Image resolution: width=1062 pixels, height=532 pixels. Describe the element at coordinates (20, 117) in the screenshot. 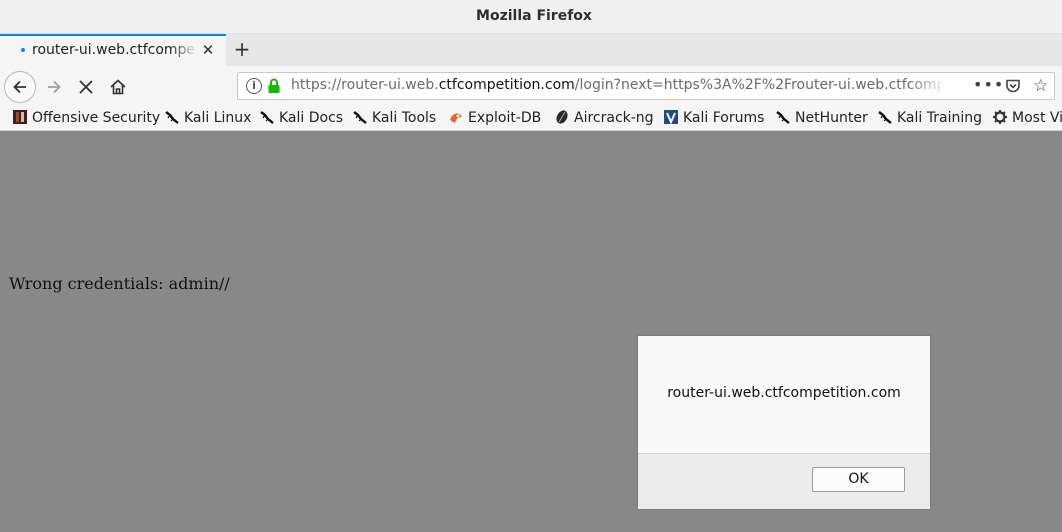

I see `offsec-icon` at that location.